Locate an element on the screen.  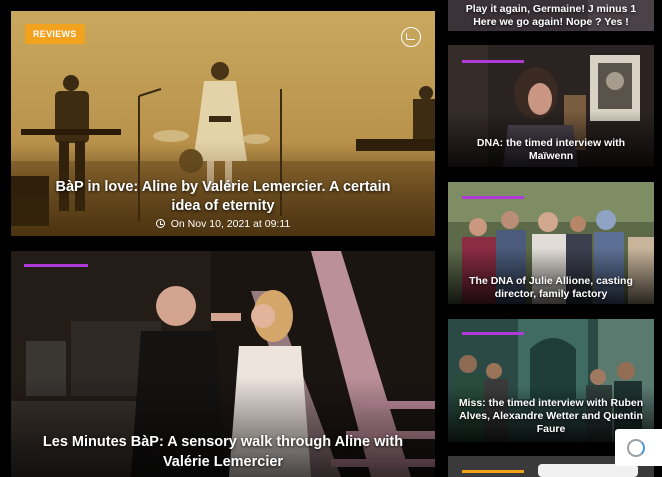
category-badge: REVIEWS is located at coordinates (55, 34).